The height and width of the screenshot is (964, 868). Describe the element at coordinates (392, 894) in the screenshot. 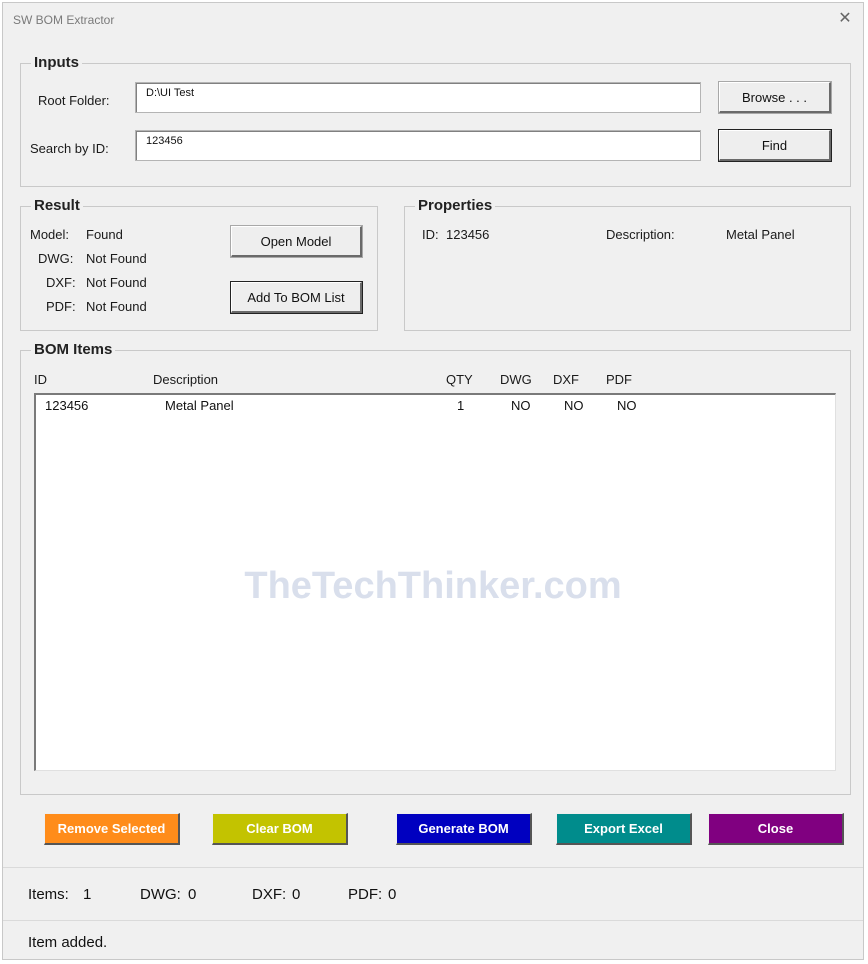

I see `pdf-count-value: 0` at that location.